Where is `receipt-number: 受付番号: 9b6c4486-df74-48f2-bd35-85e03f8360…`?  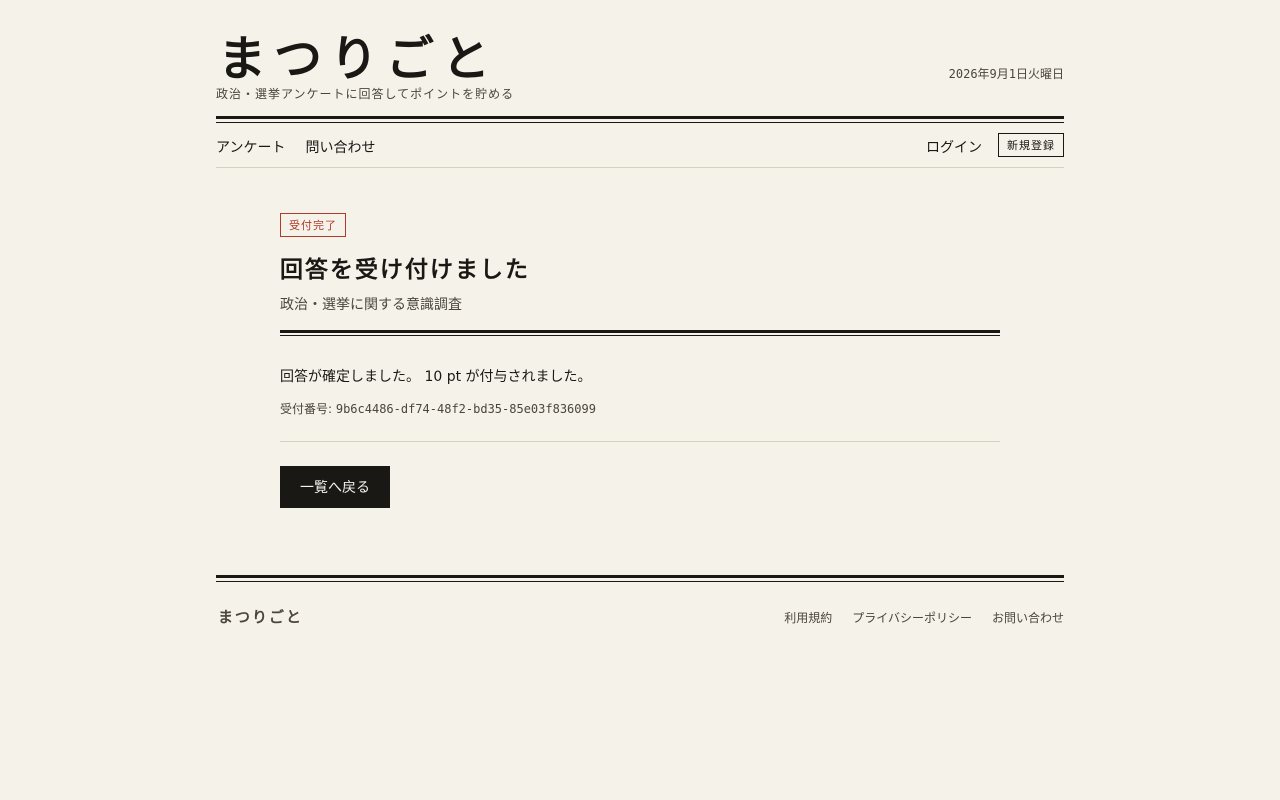
receipt-number: 受付番号: 9b6c4486-df74-48f2-bd35-85e03f8360… is located at coordinates (640, 408).